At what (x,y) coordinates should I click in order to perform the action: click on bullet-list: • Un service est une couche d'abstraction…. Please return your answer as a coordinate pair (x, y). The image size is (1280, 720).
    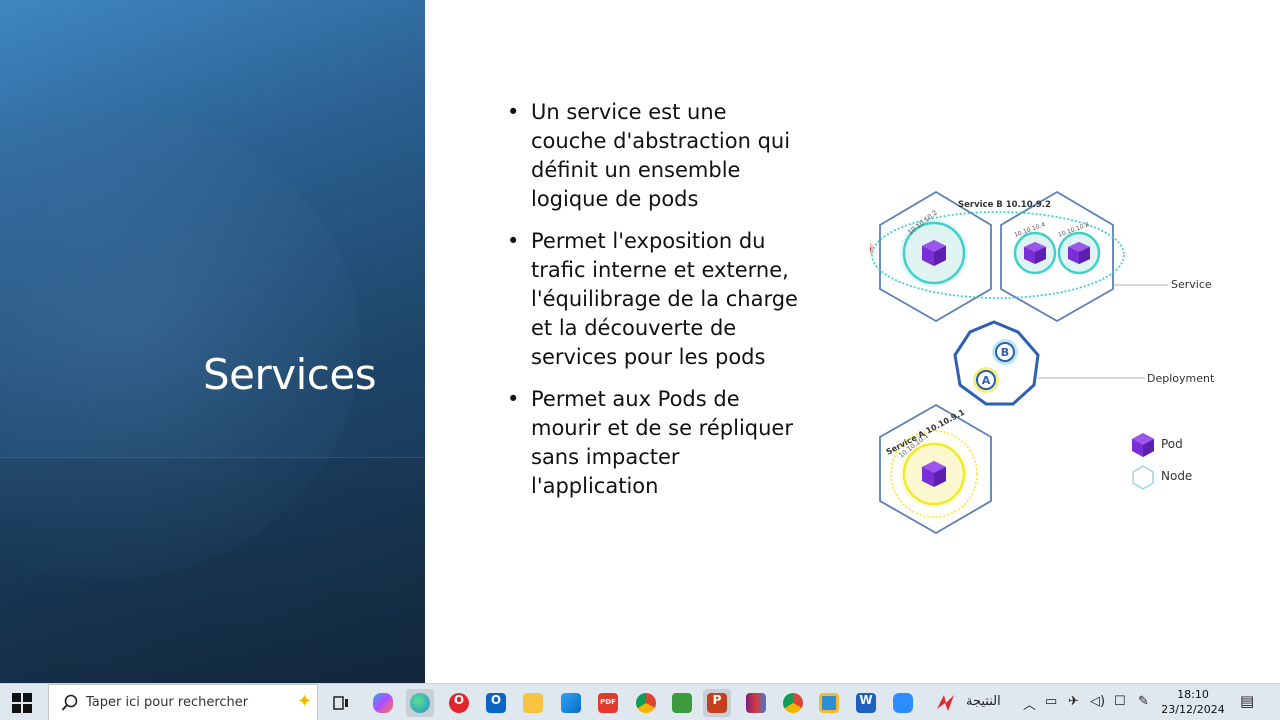
    Looking at the image, I should click on (655, 306).